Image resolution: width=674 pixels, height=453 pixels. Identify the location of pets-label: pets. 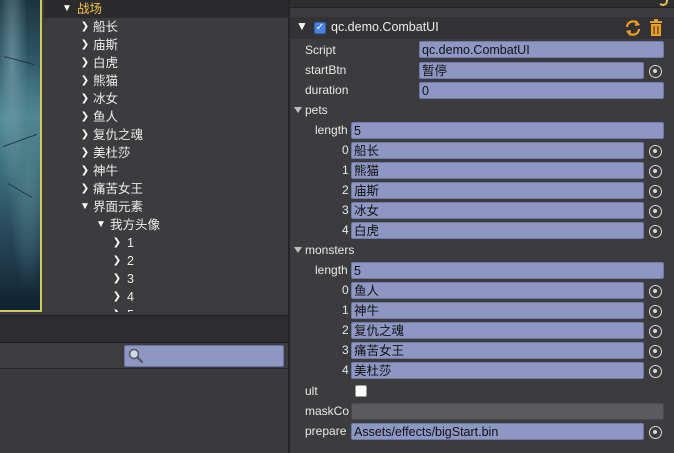
(316, 110).